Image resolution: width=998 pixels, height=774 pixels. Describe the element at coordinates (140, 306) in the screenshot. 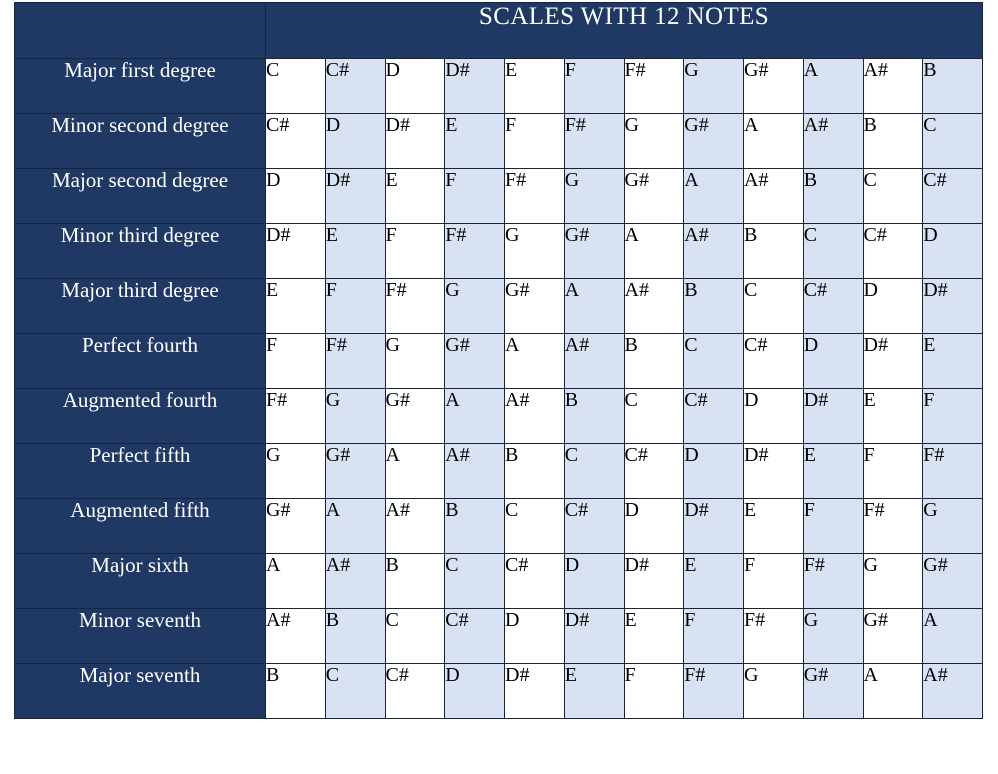

I see `row-label-cell: Major third degree` at that location.